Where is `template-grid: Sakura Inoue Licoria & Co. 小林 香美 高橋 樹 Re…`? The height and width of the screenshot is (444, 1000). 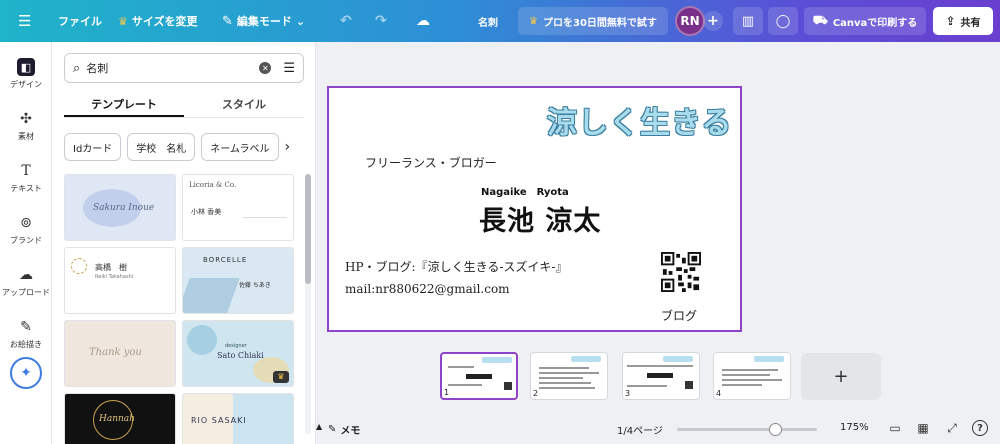 template-grid: Sakura Inoue Licoria & Co. 小林 香美 高橋 樹 Re… is located at coordinates (179, 309).